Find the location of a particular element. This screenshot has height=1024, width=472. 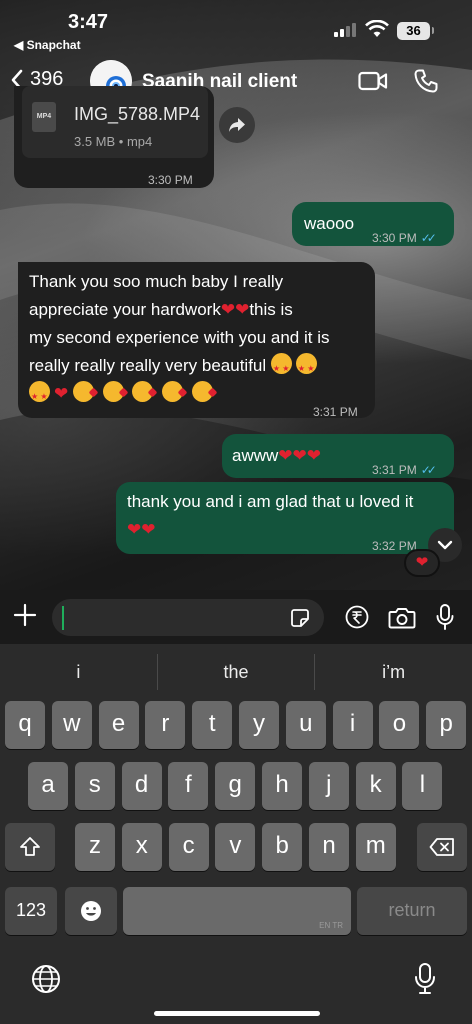

suggestion-bar: i the i’m is located at coordinates (236, 672).